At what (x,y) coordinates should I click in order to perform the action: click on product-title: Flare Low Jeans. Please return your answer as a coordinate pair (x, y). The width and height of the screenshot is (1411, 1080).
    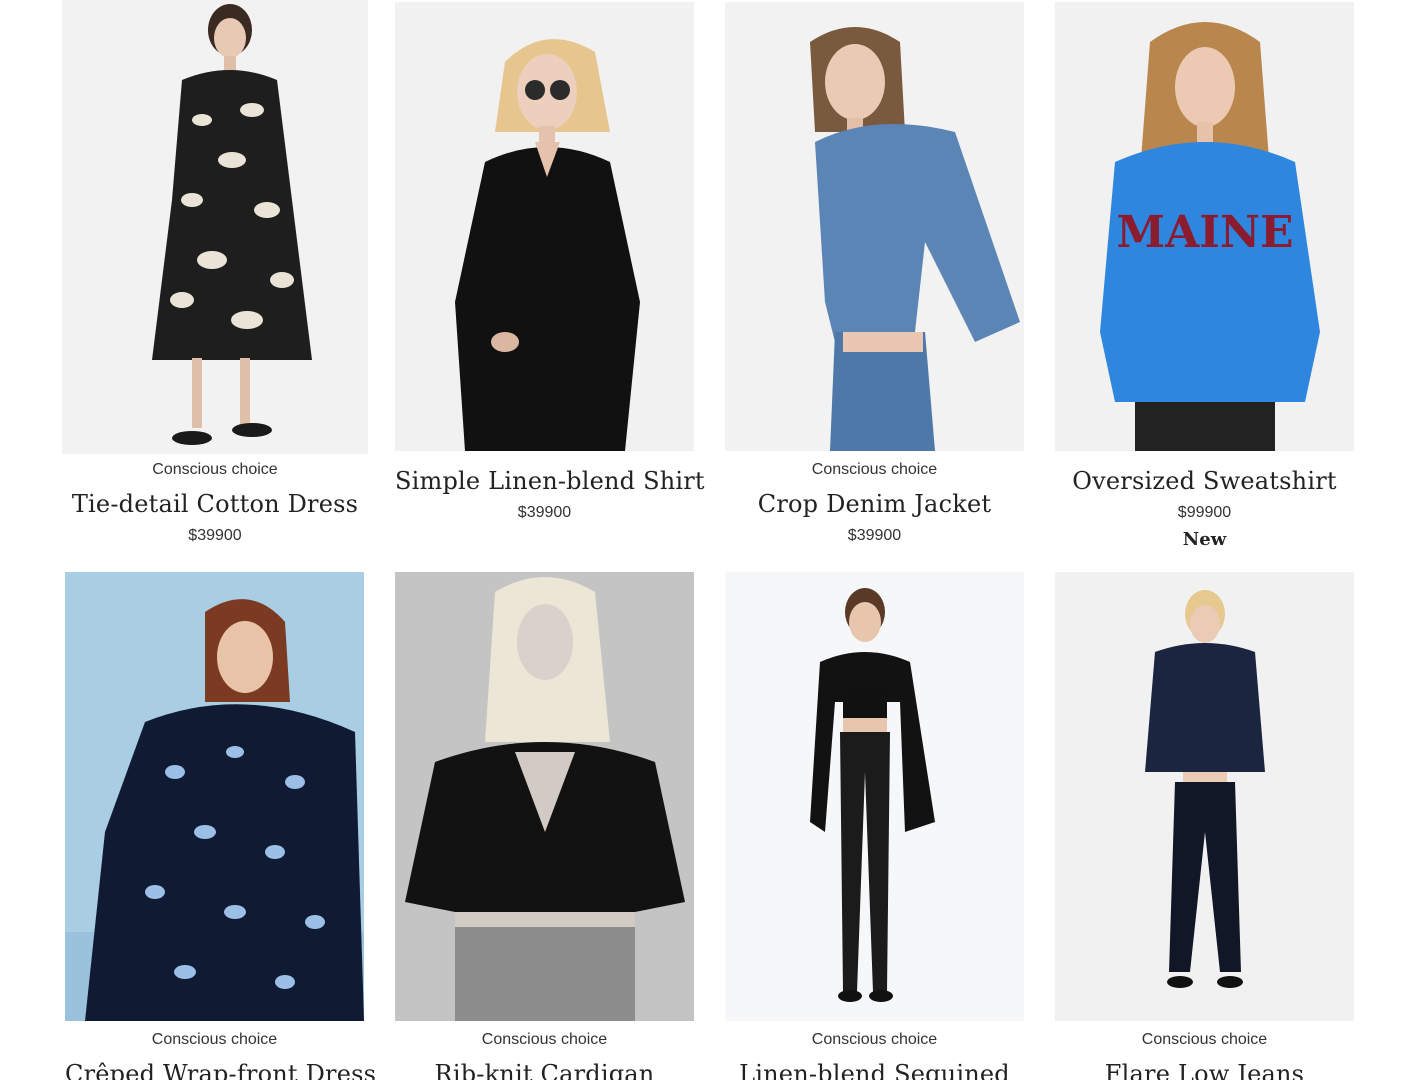
    Looking at the image, I should click on (1204, 1069).